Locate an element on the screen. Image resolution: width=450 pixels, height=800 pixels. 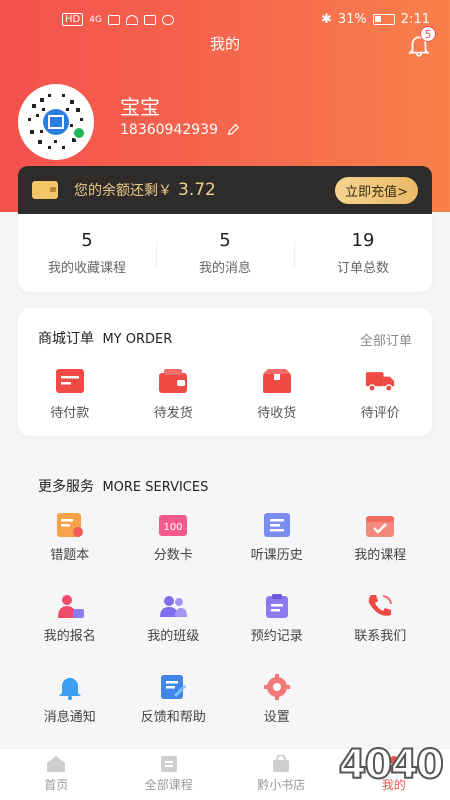
balance-label: 您的余额还剩￥ is located at coordinates (123, 191).